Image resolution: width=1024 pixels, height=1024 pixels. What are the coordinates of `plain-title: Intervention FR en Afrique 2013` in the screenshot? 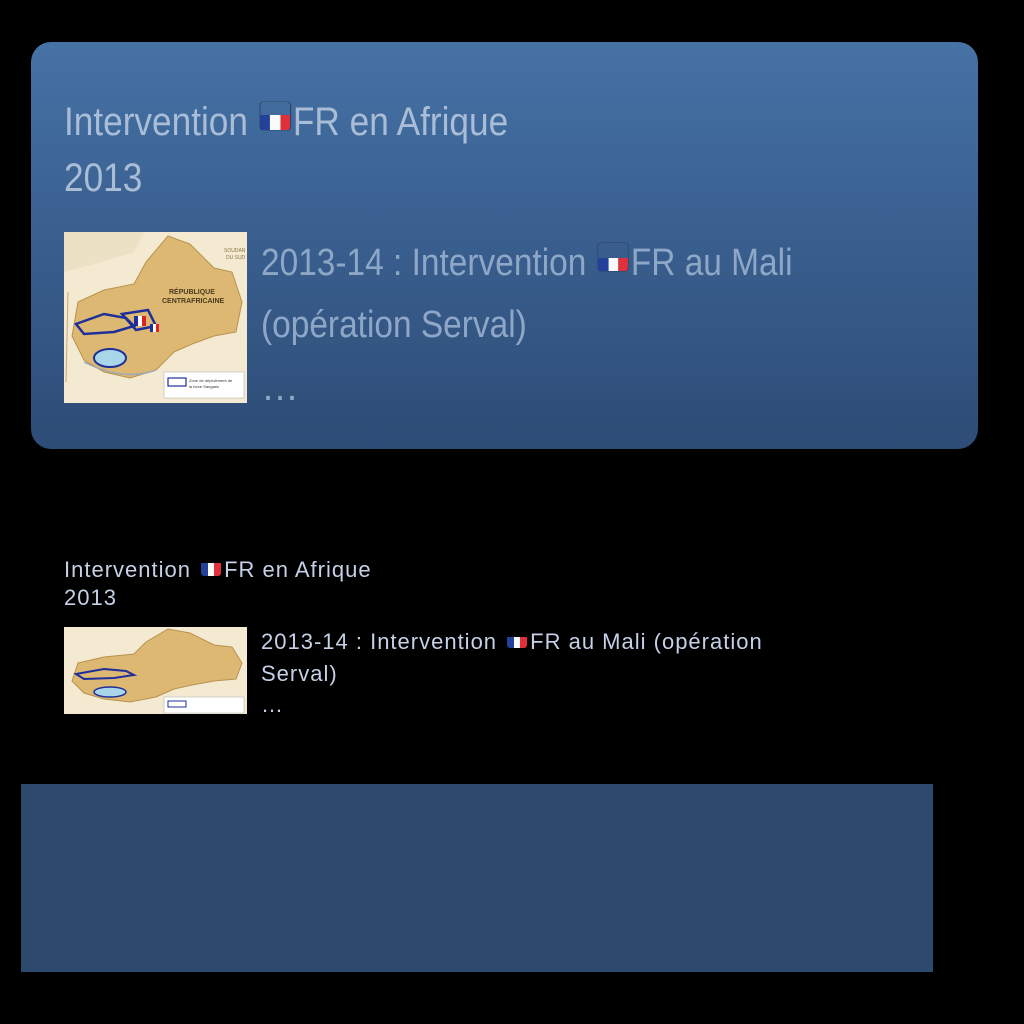 It's located at (218, 583).